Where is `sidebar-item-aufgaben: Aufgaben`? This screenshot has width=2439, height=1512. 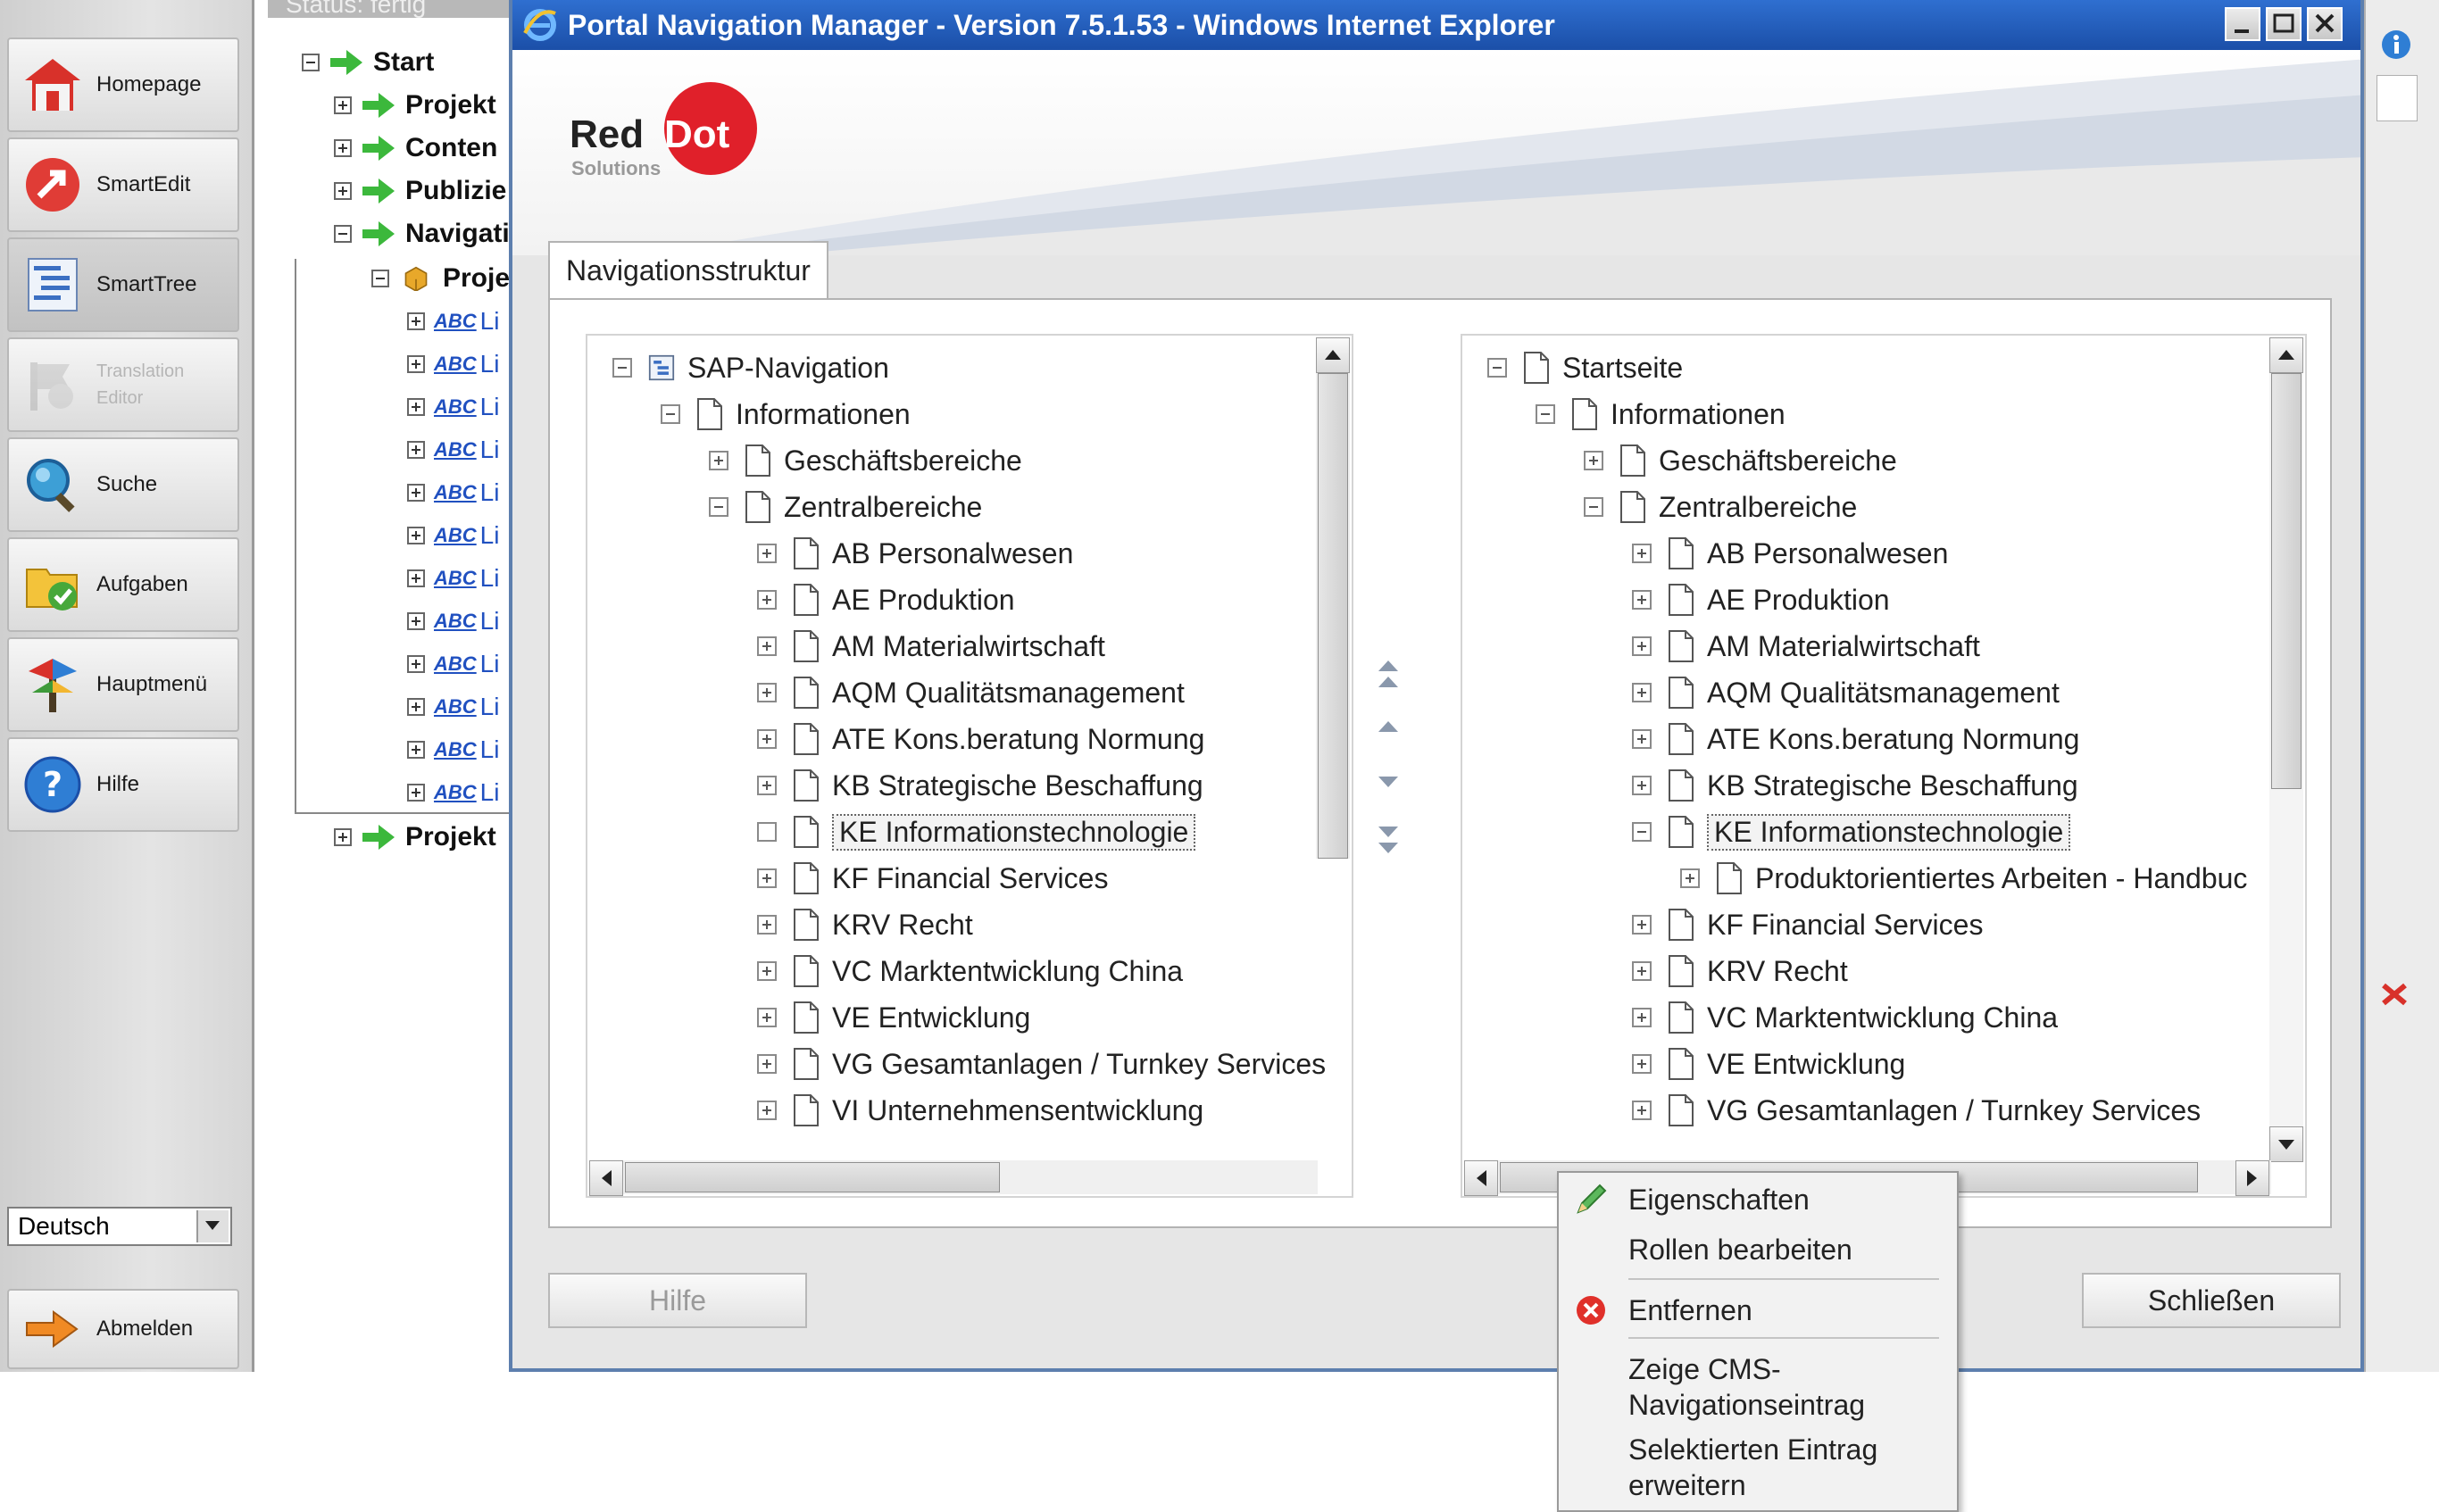 sidebar-item-aufgaben: Aufgaben is located at coordinates (123, 584).